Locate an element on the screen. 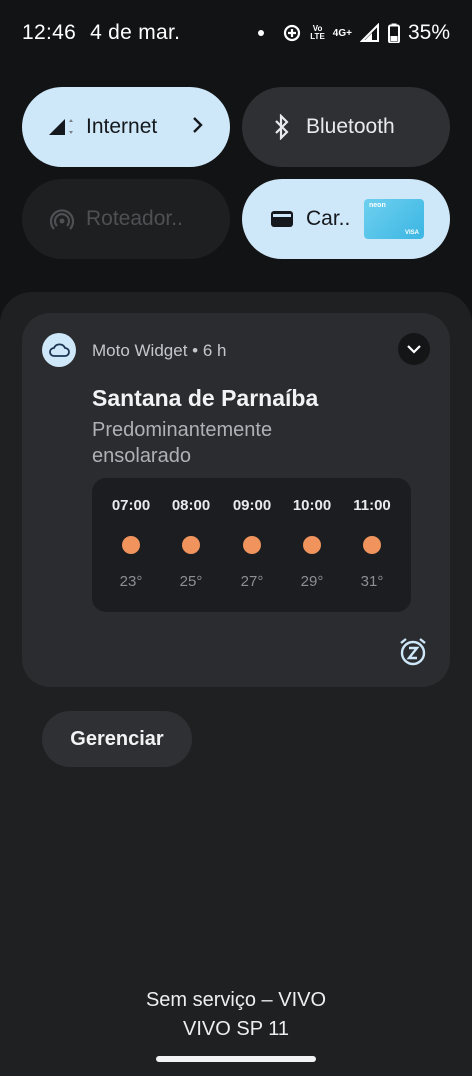  forecast-time: 11:00 is located at coordinates (372, 505).